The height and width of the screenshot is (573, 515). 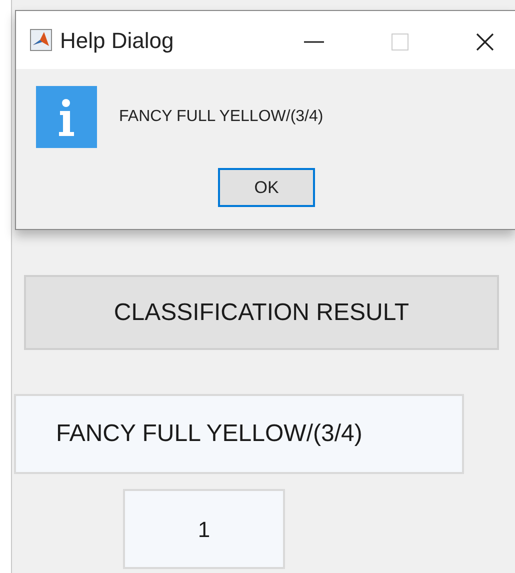 What do you see at coordinates (239, 434) in the screenshot?
I see `result-field: FANCY FULL YELLOW/(3/4)` at bounding box center [239, 434].